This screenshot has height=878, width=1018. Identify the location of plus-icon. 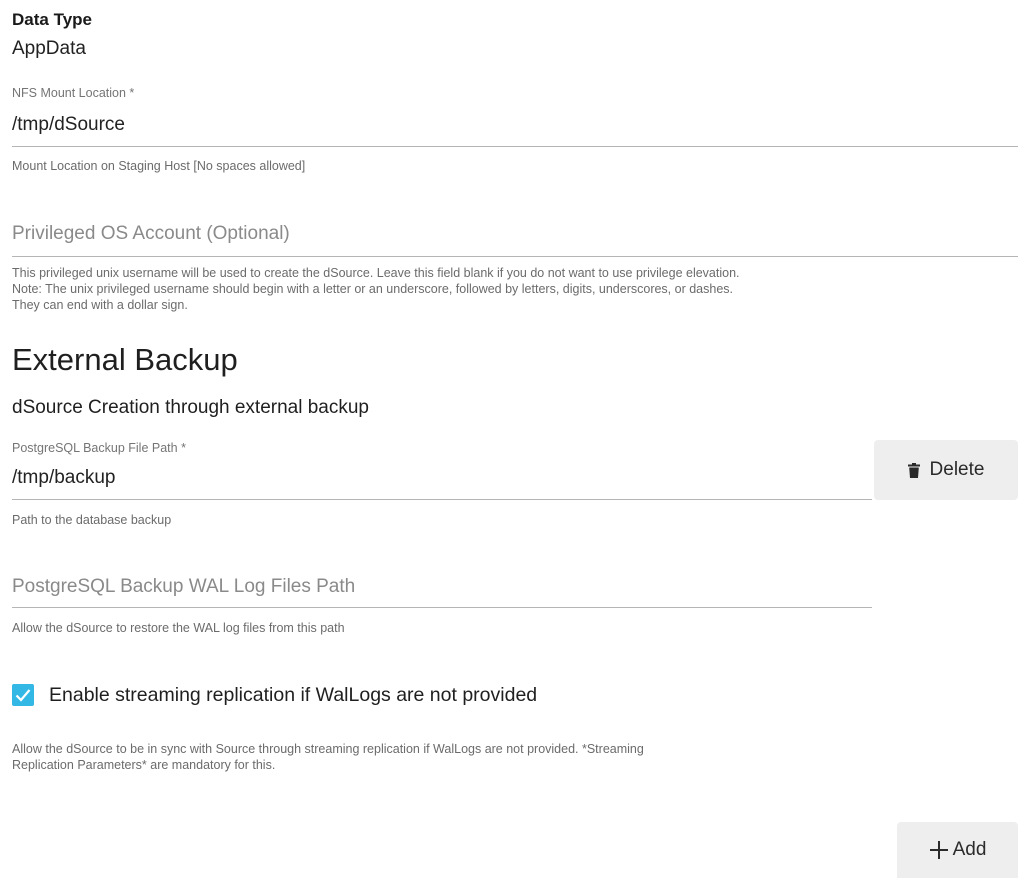
(939, 850).